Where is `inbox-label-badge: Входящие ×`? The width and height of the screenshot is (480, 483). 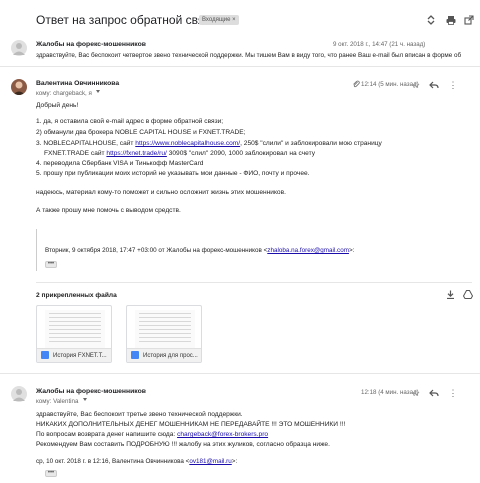
inbox-label-badge: Входящие × is located at coordinates (219, 20).